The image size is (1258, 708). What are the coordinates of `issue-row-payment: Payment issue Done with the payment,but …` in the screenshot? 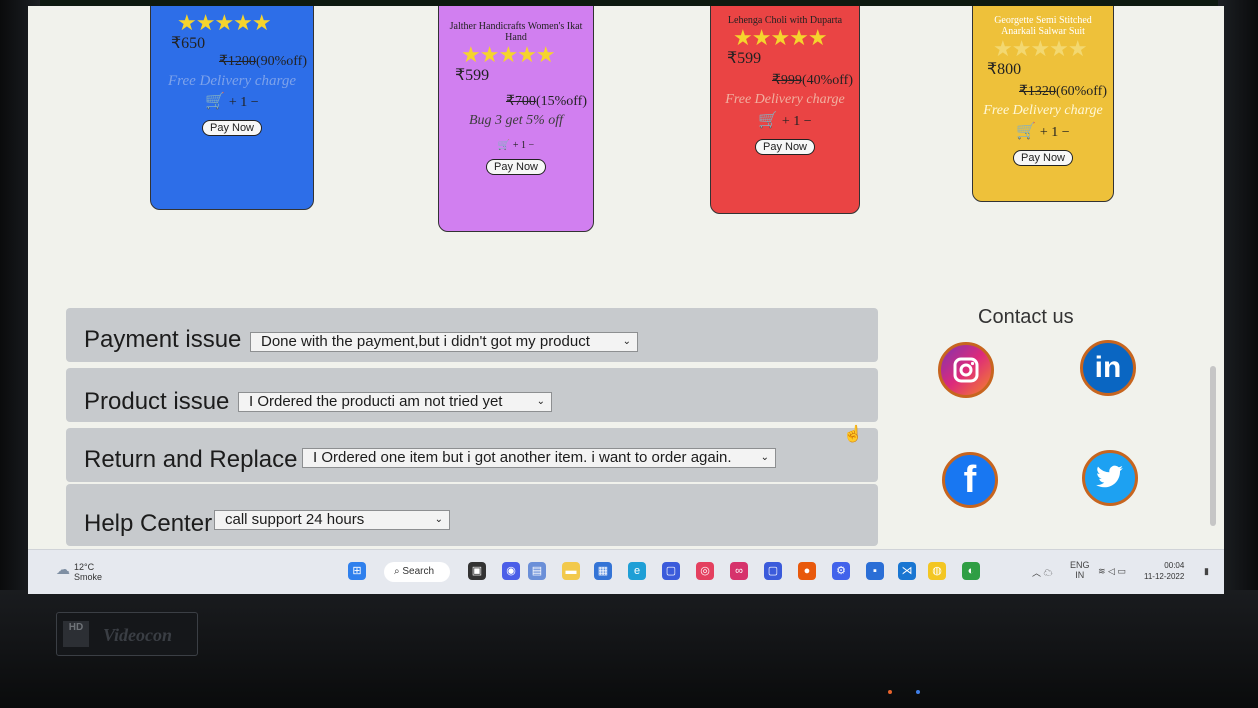 It's located at (472, 335).